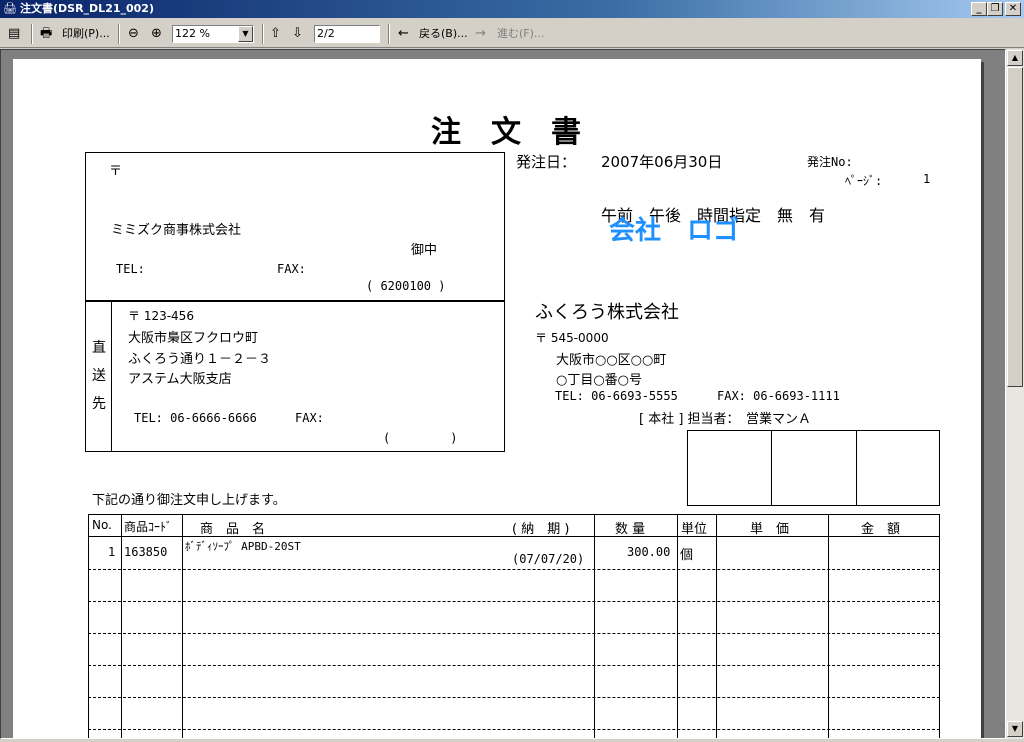  Describe the element at coordinates (156, 34) in the screenshot. I see `zoom-in-icon: ⊕` at that location.